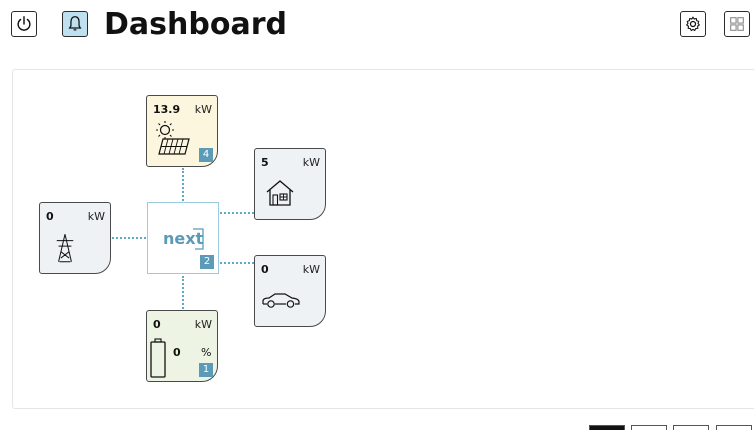 This screenshot has height=430, width=754. I want to click on gear-icon, so click(693, 24).